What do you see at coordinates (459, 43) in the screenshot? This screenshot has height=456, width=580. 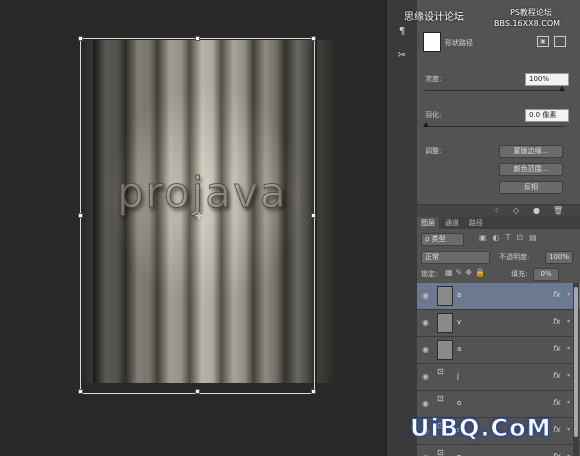 I see `properties-header-label: 形状路径` at bounding box center [459, 43].